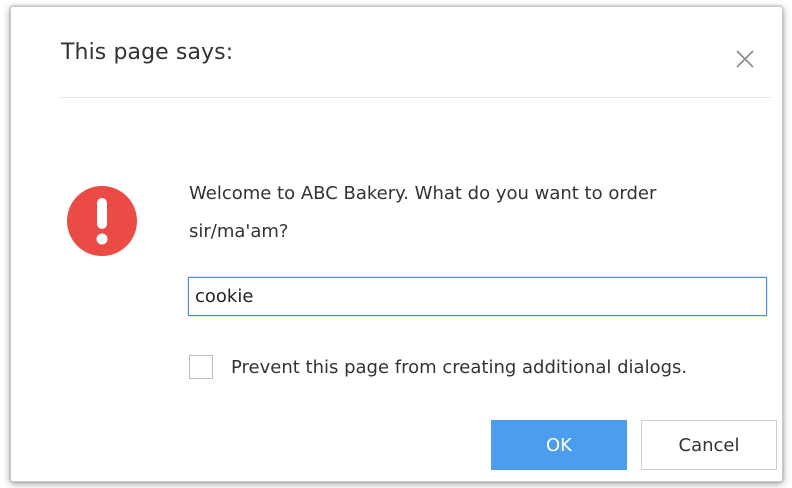  What do you see at coordinates (102, 221) in the screenshot?
I see `alert-icon` at bounding box center [102, 221].